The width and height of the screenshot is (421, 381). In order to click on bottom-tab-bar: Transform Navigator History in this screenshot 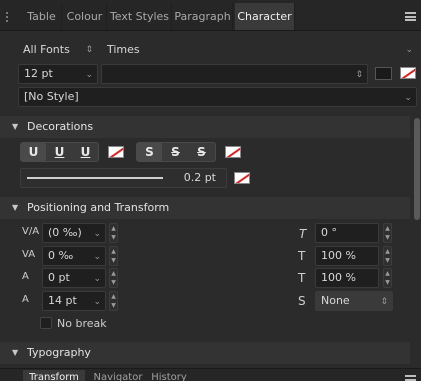, I will do `click(210, 374)`.